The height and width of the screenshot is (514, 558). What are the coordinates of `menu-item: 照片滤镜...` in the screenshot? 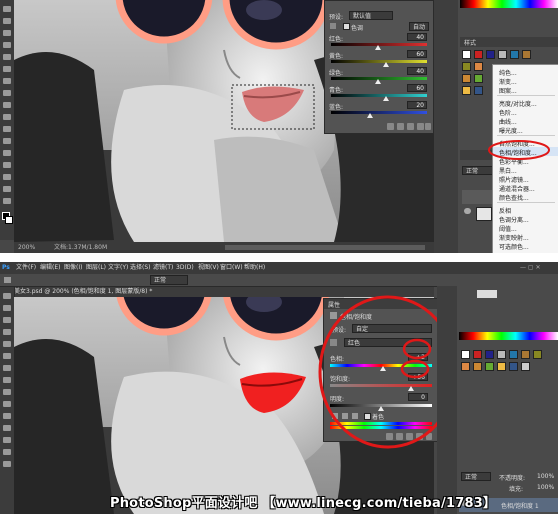 It's located at (514, 179).